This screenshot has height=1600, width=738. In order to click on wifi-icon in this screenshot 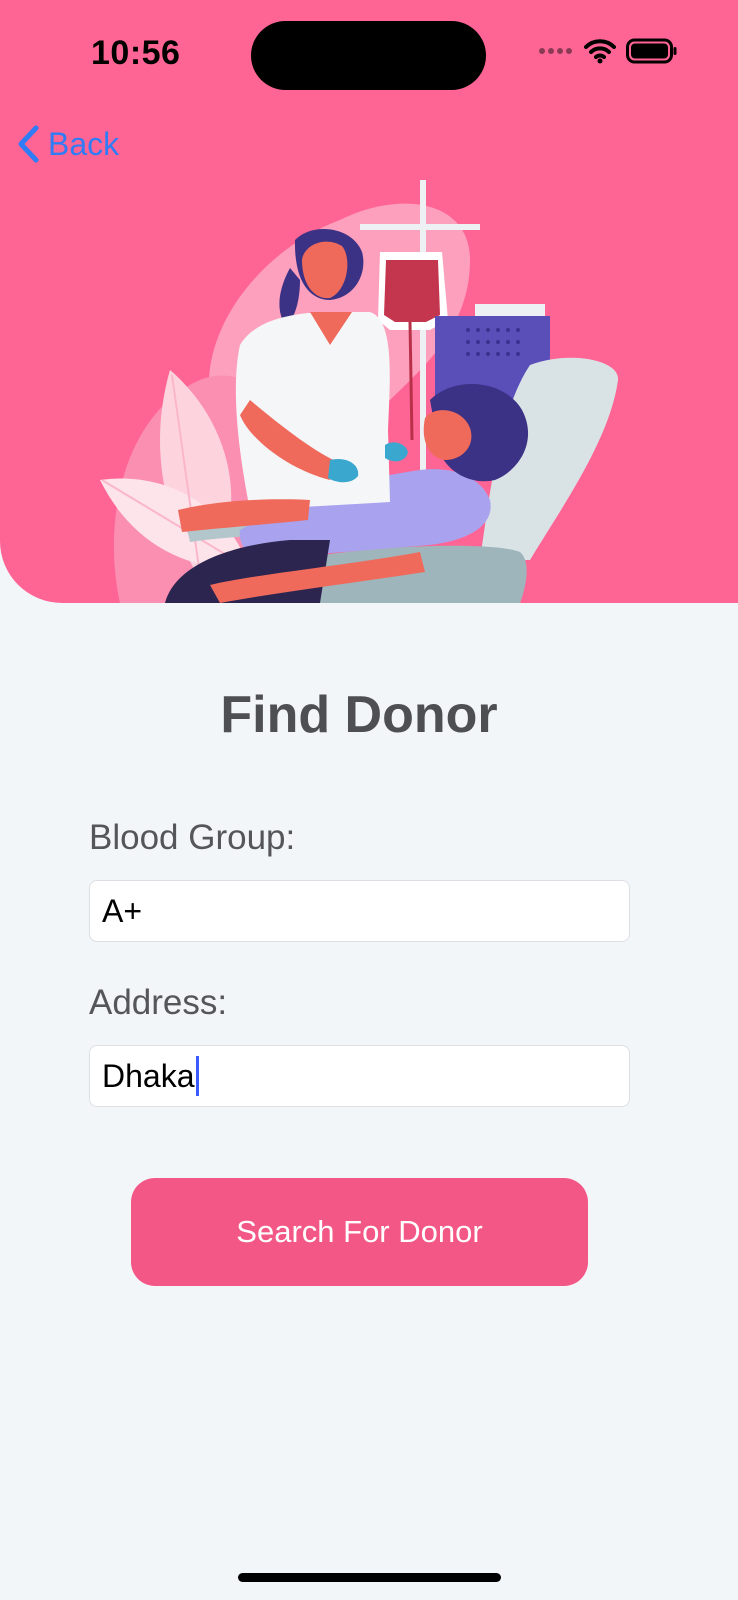, I will do `click(600, 51)`.